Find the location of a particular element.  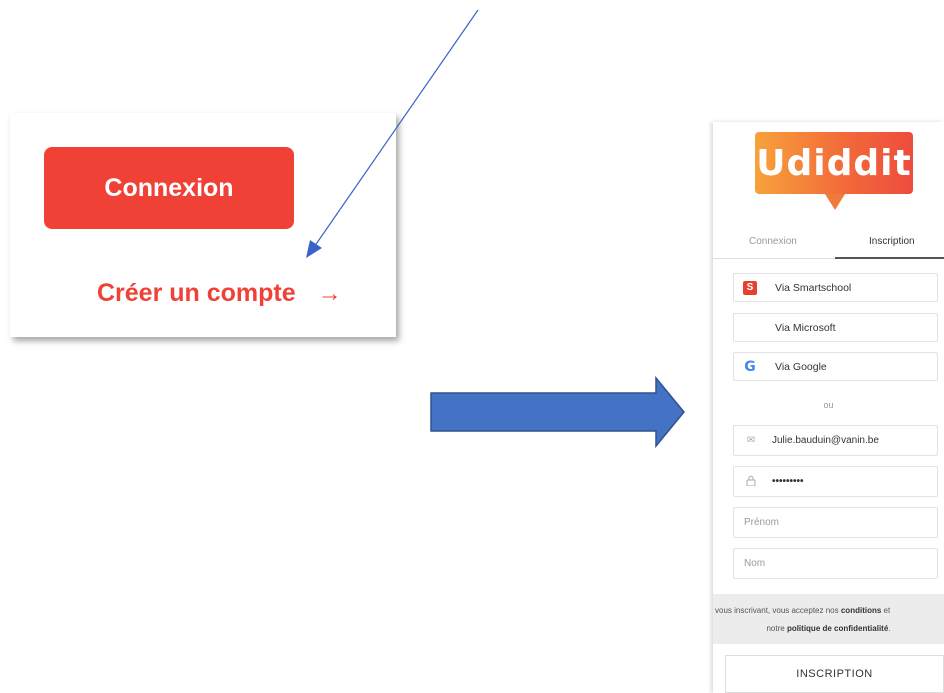

create-account-label: Créer un compte is located at coordinates (196, 293).